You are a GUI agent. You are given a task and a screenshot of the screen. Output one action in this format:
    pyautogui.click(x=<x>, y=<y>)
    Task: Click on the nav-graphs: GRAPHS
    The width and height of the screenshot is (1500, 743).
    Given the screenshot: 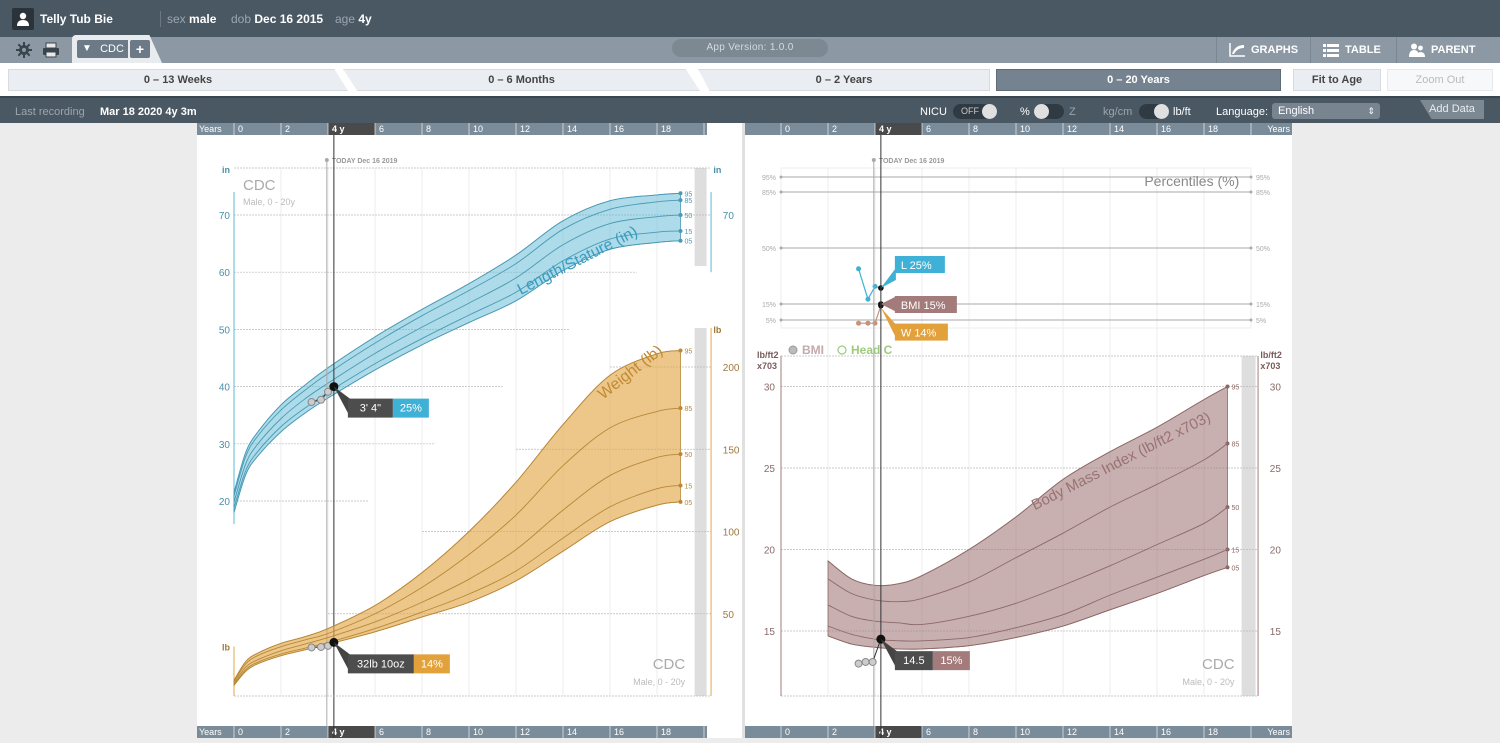 What is the action you would take?
    pyautogui.click(x=1263, y=50)
    